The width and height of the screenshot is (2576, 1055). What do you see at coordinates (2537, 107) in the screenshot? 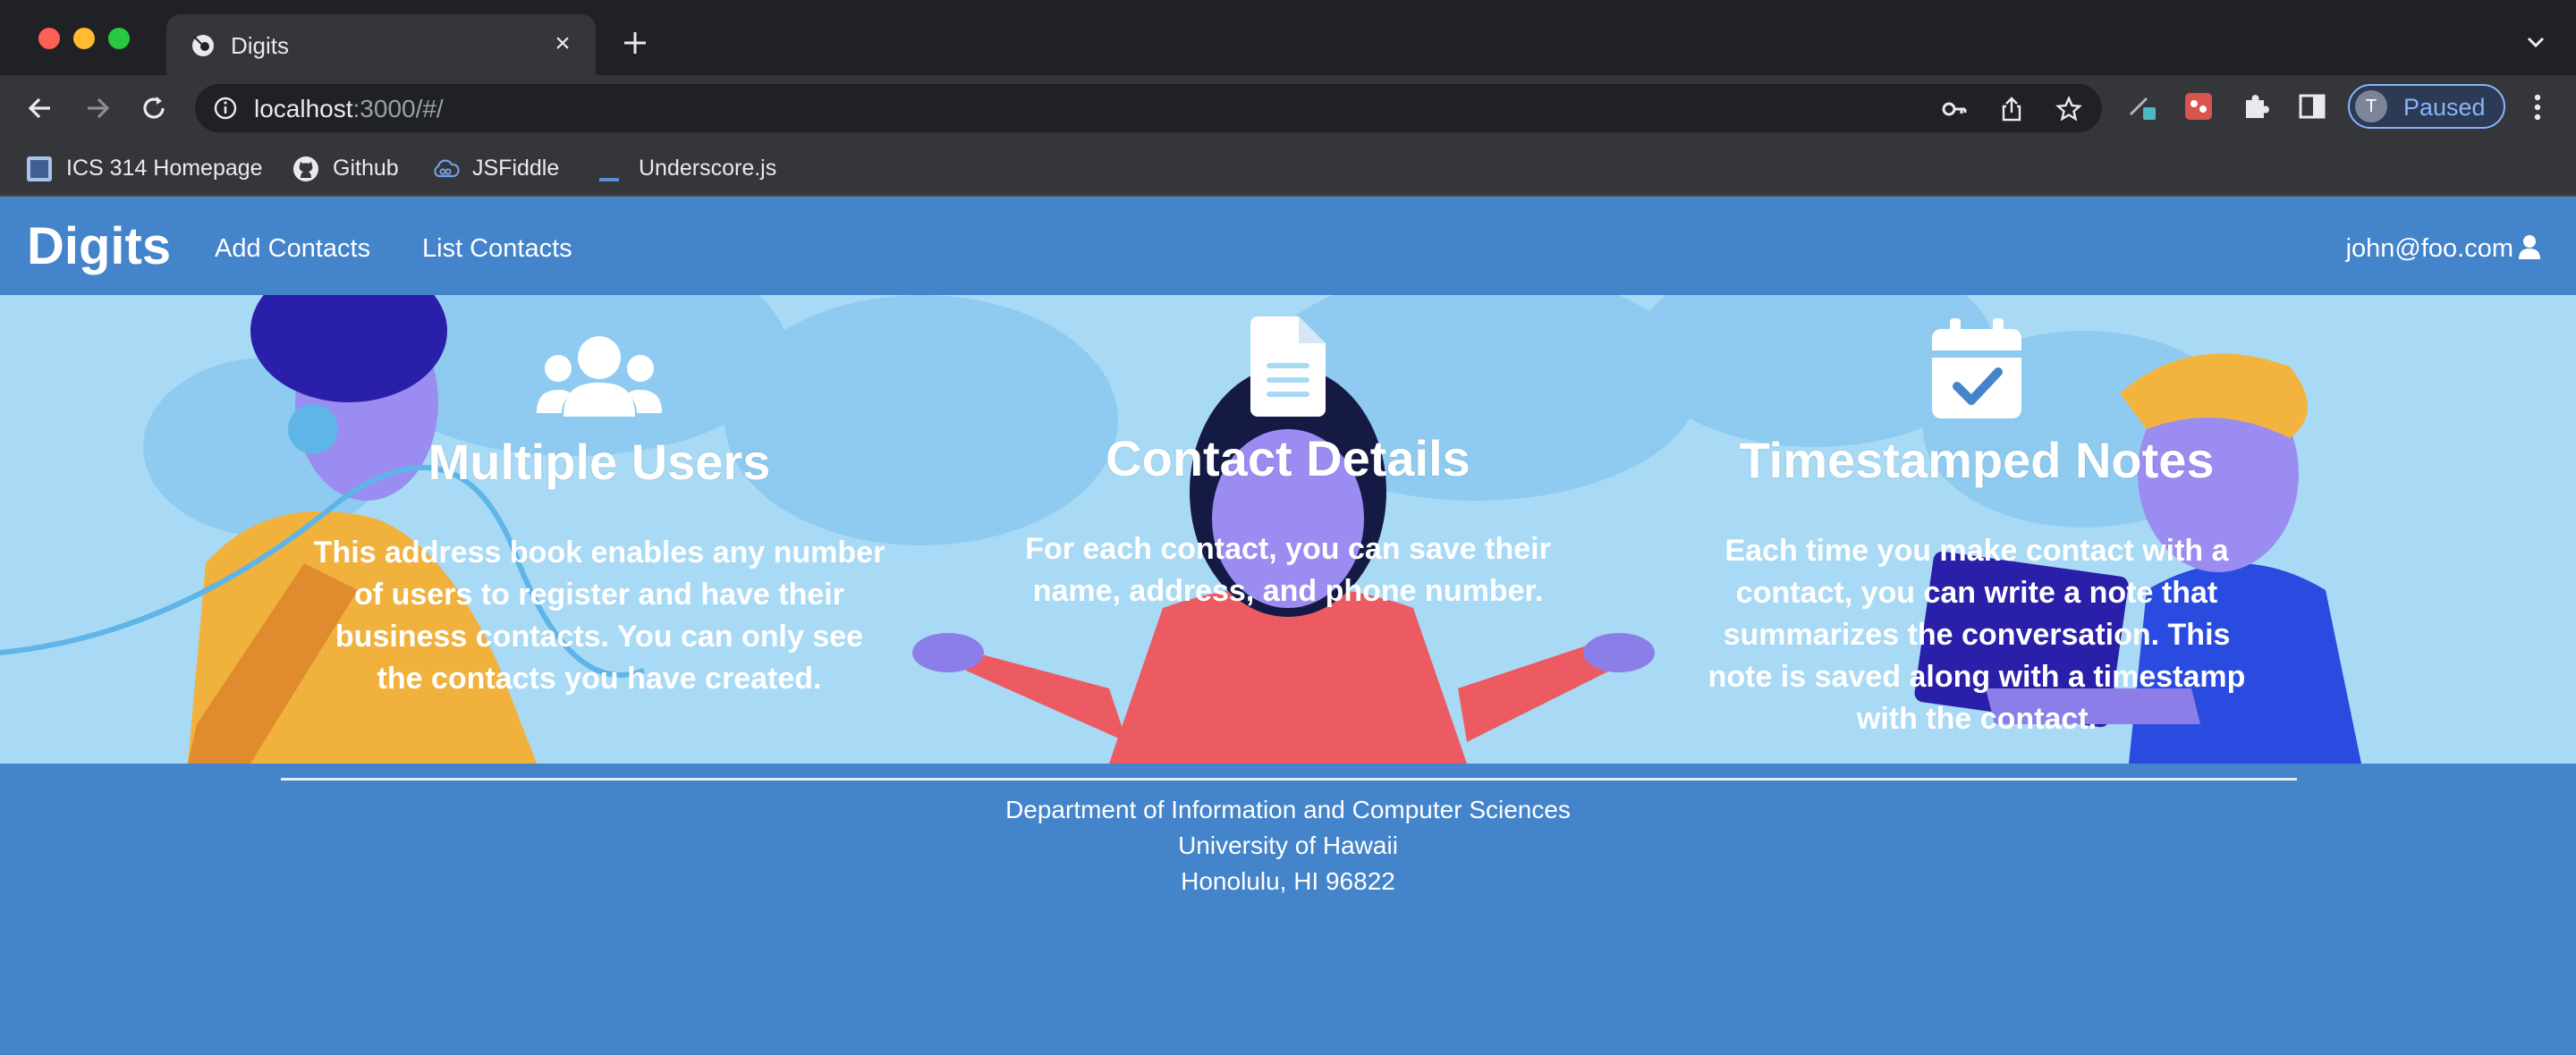
I see `more-menu-icon` at bounding box center [2537, 107].